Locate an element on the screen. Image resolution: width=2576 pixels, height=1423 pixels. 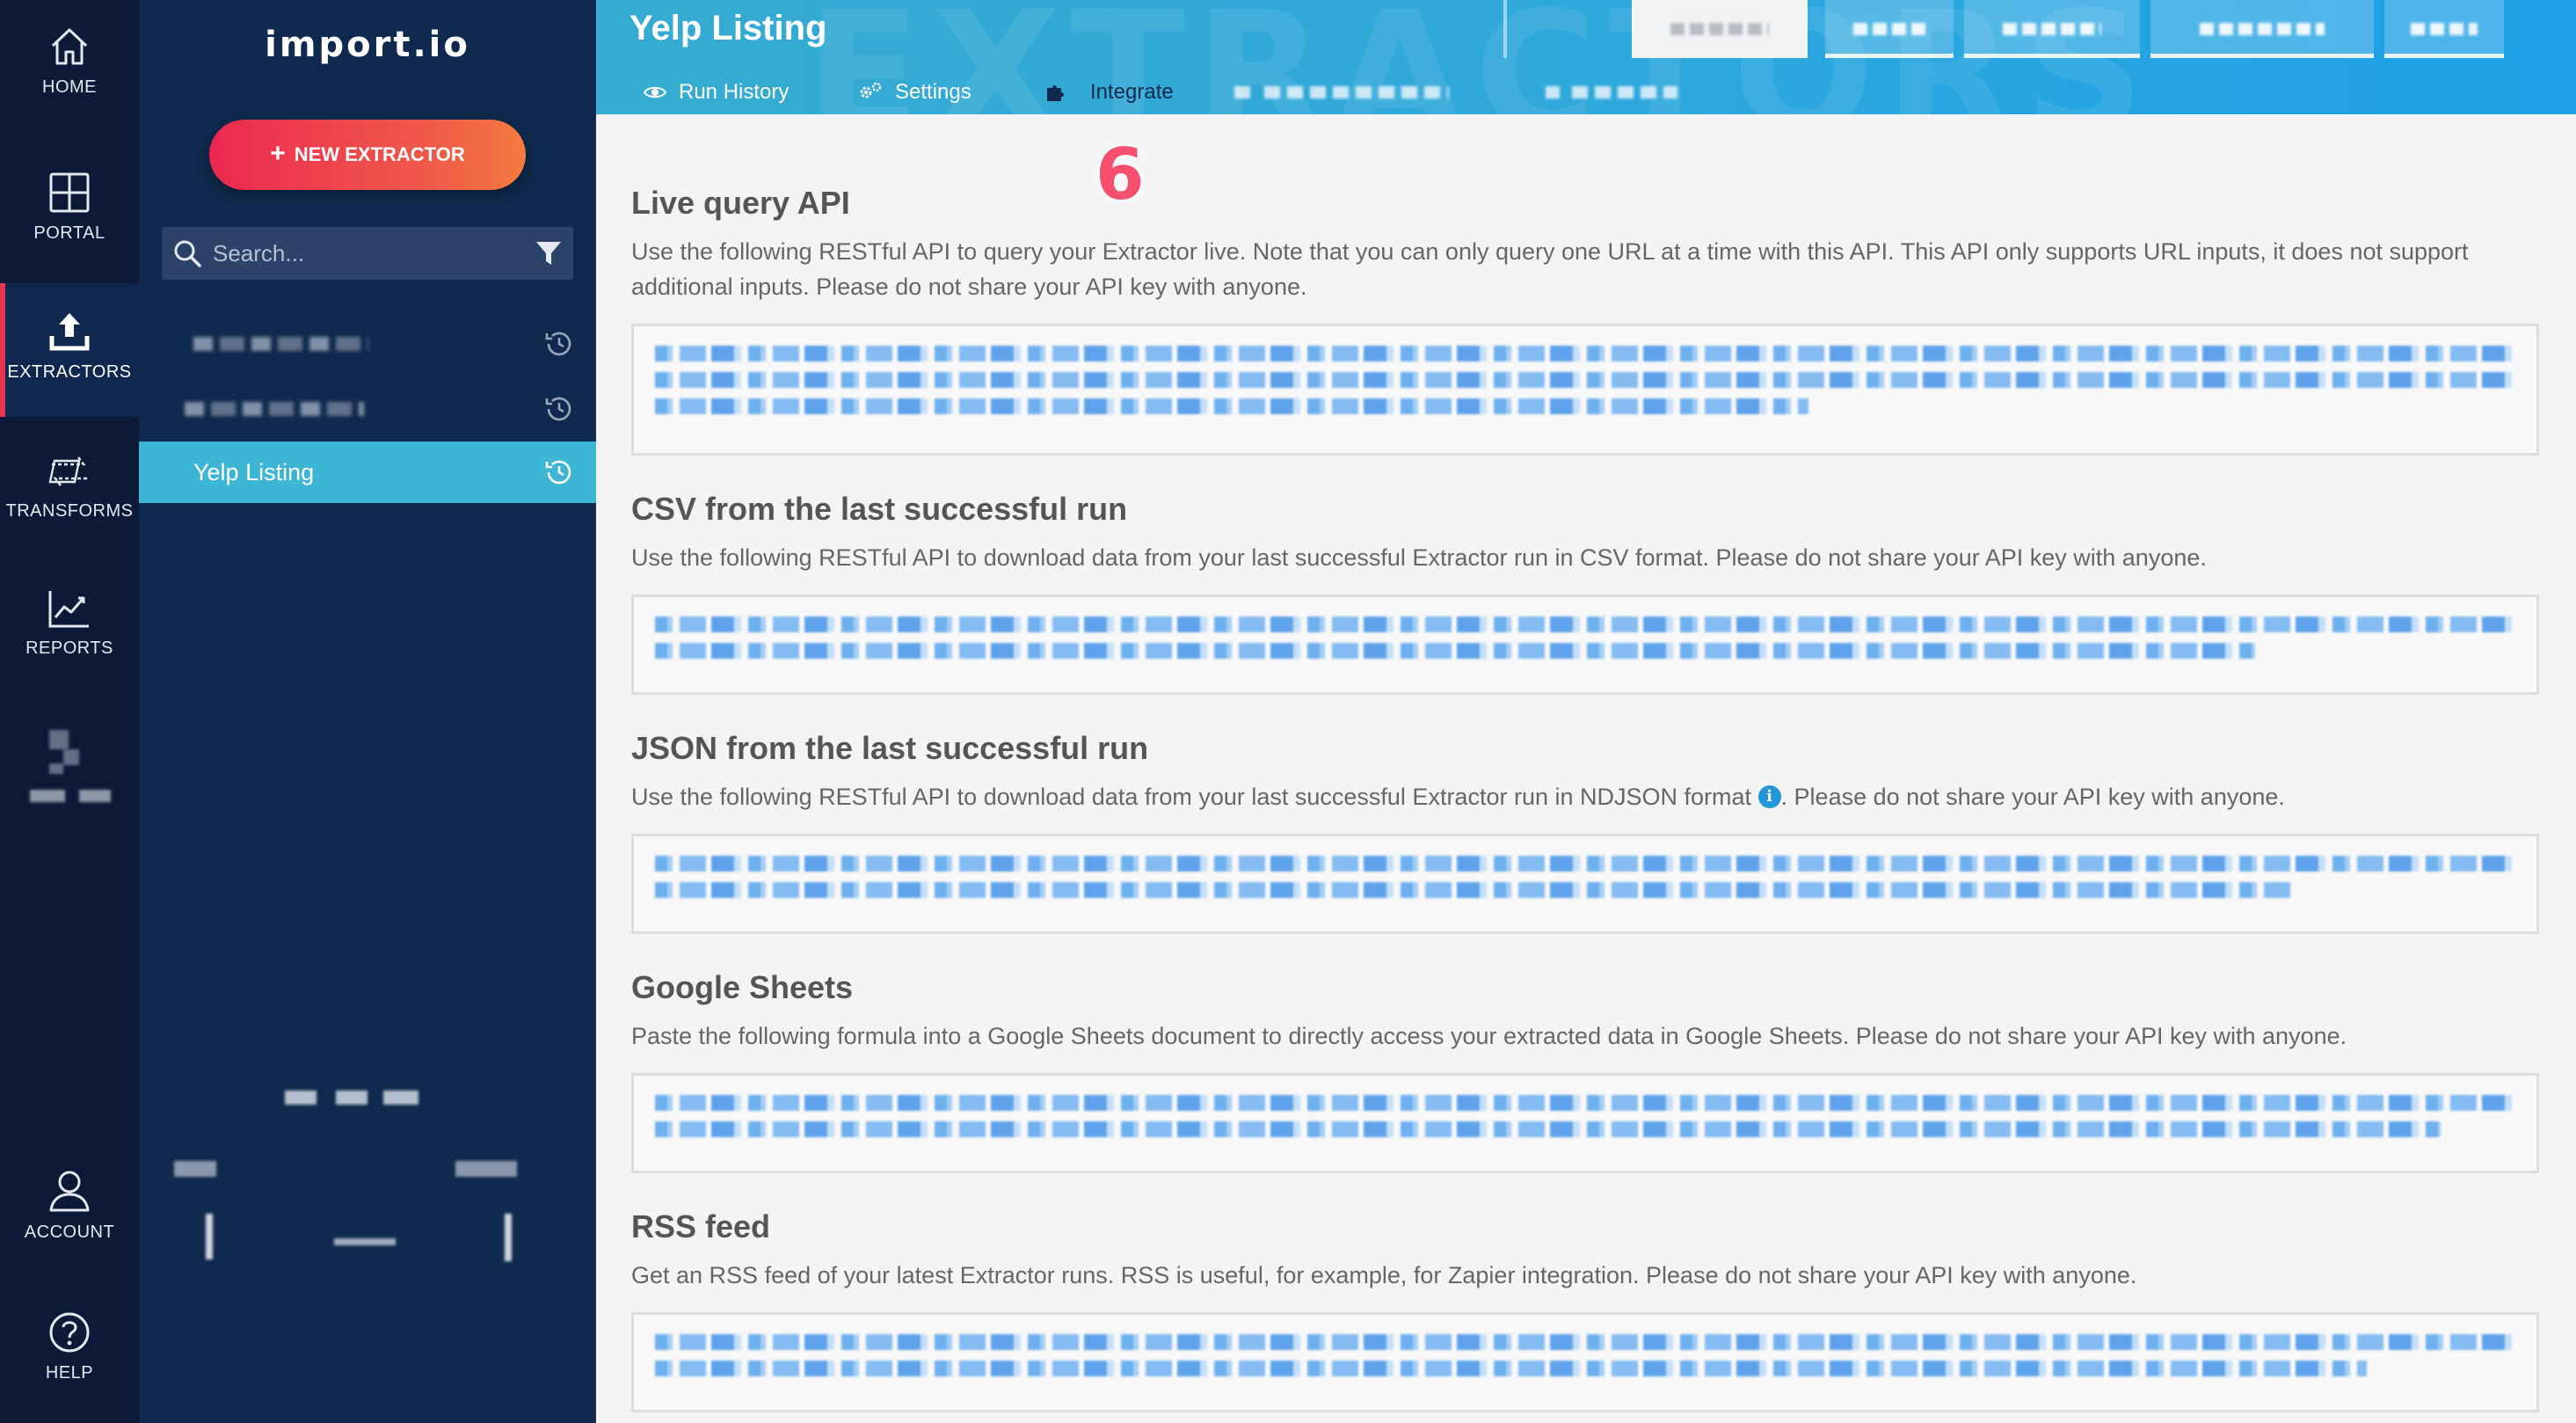
portal-icon is located at coordinates (69, 192).